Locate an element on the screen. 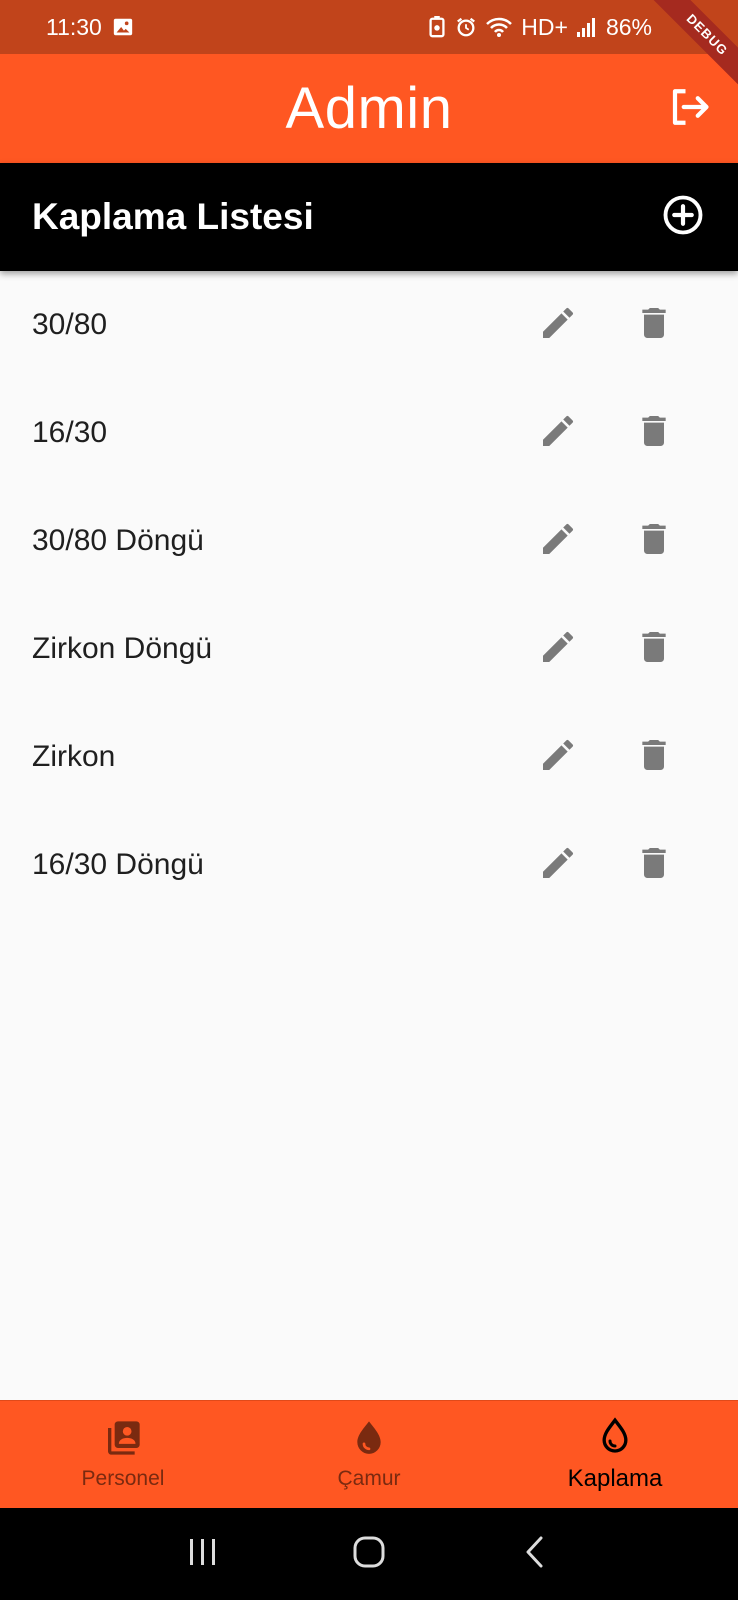 This screenshot has height=1600, width=738. add-circle-icon is located at coordinates (683, 217).